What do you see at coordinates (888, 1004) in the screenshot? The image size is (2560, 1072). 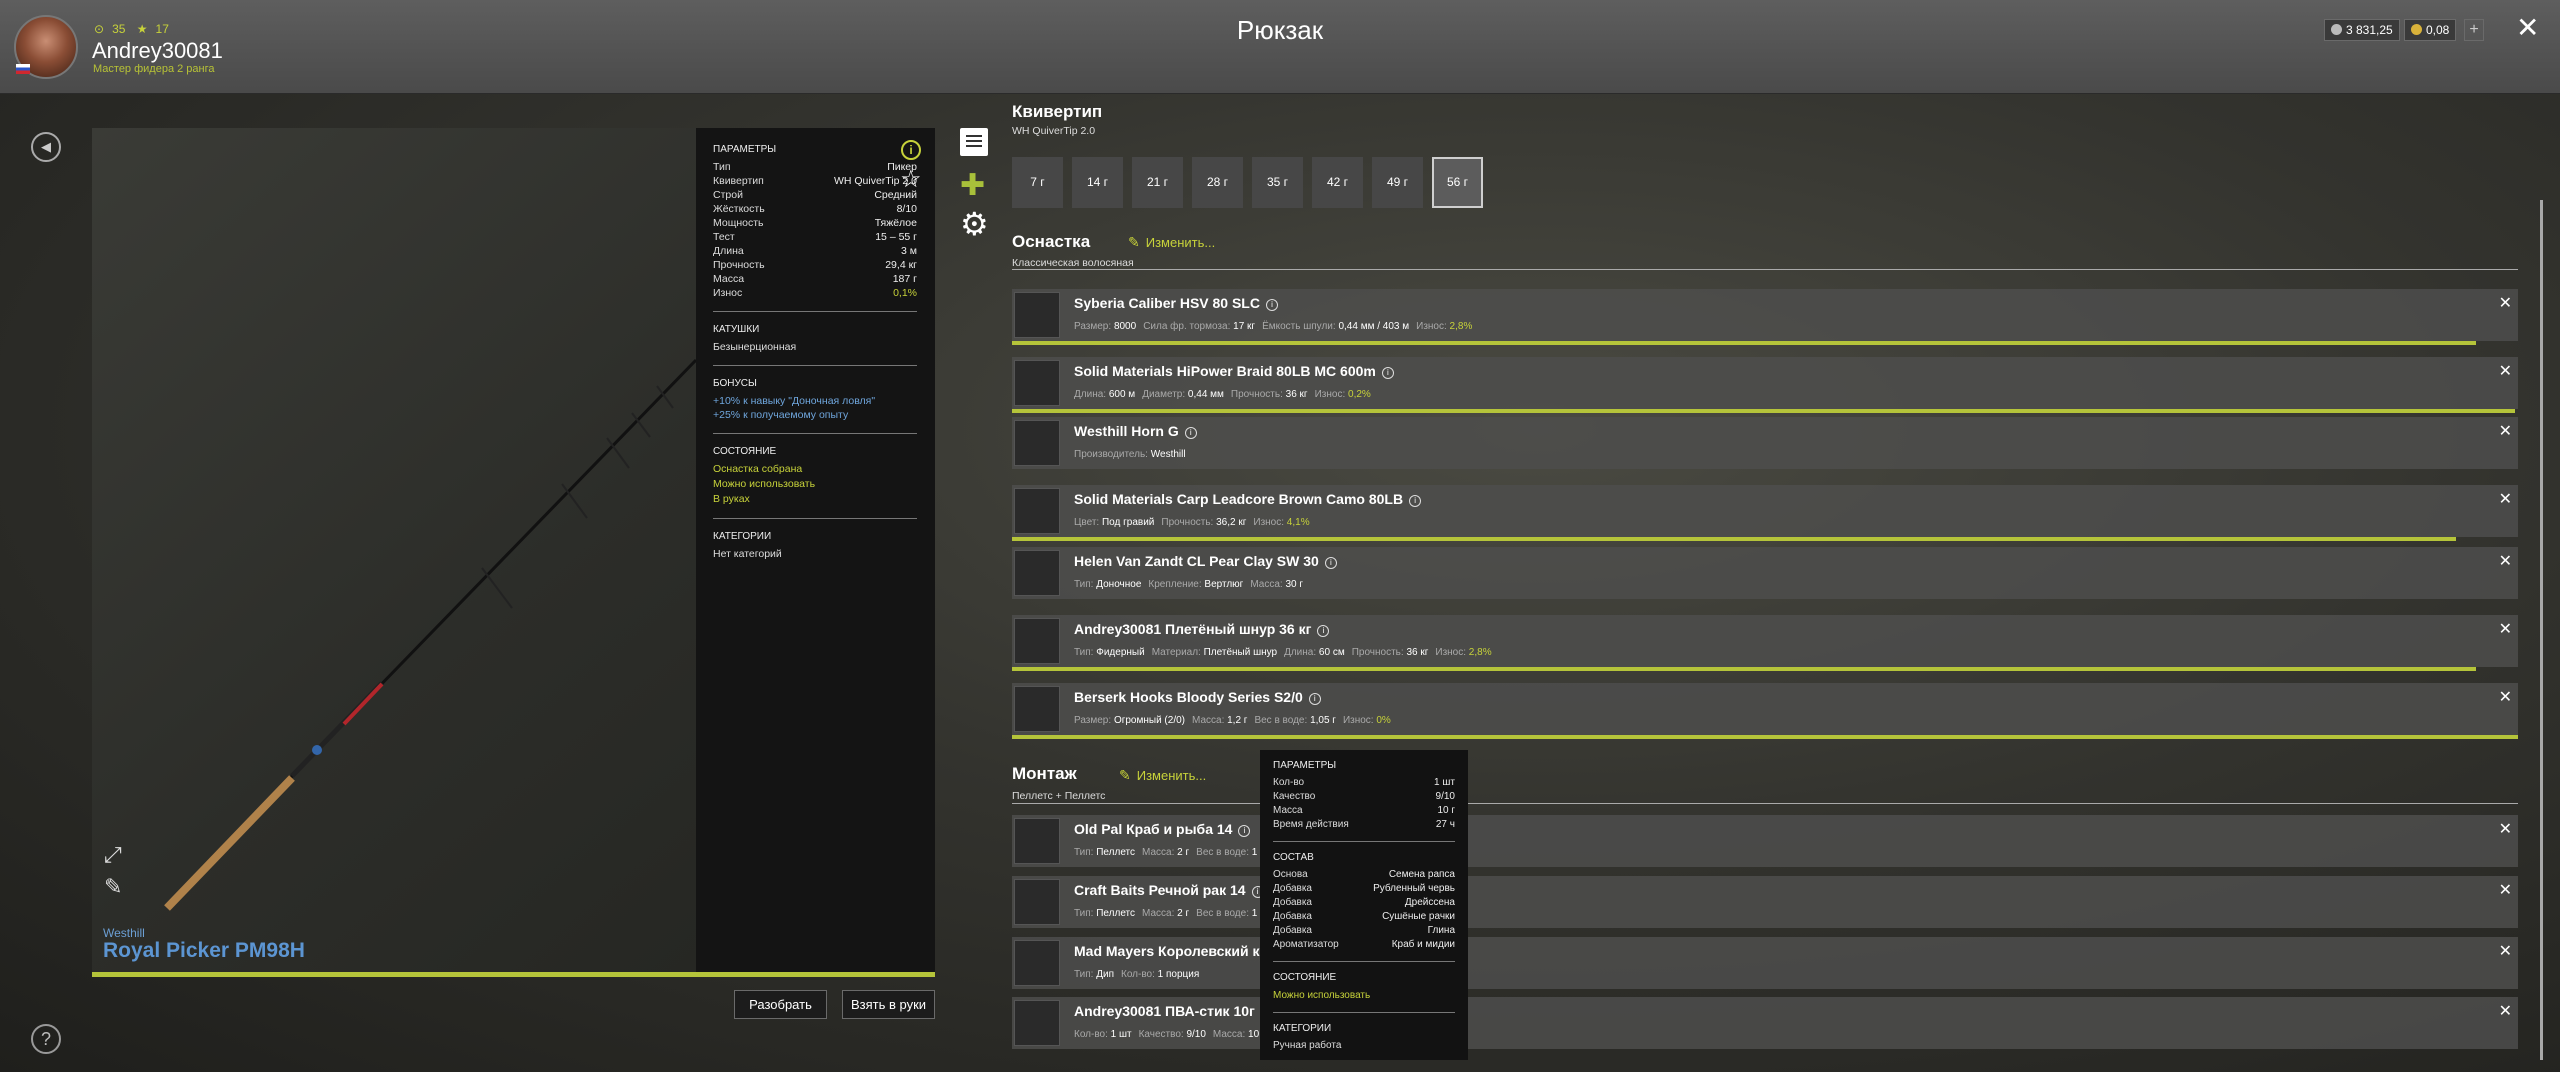 I see `take-in-hands-button: Взять в руки` at bounding box center [888, 1004].